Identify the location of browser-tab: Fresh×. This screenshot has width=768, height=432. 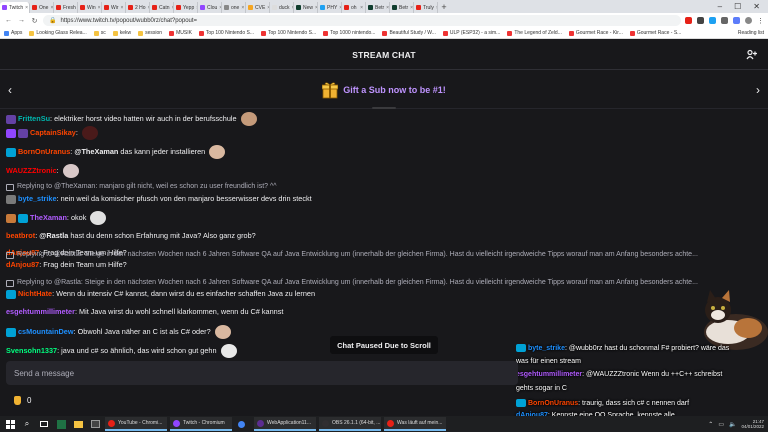
(66, 7).